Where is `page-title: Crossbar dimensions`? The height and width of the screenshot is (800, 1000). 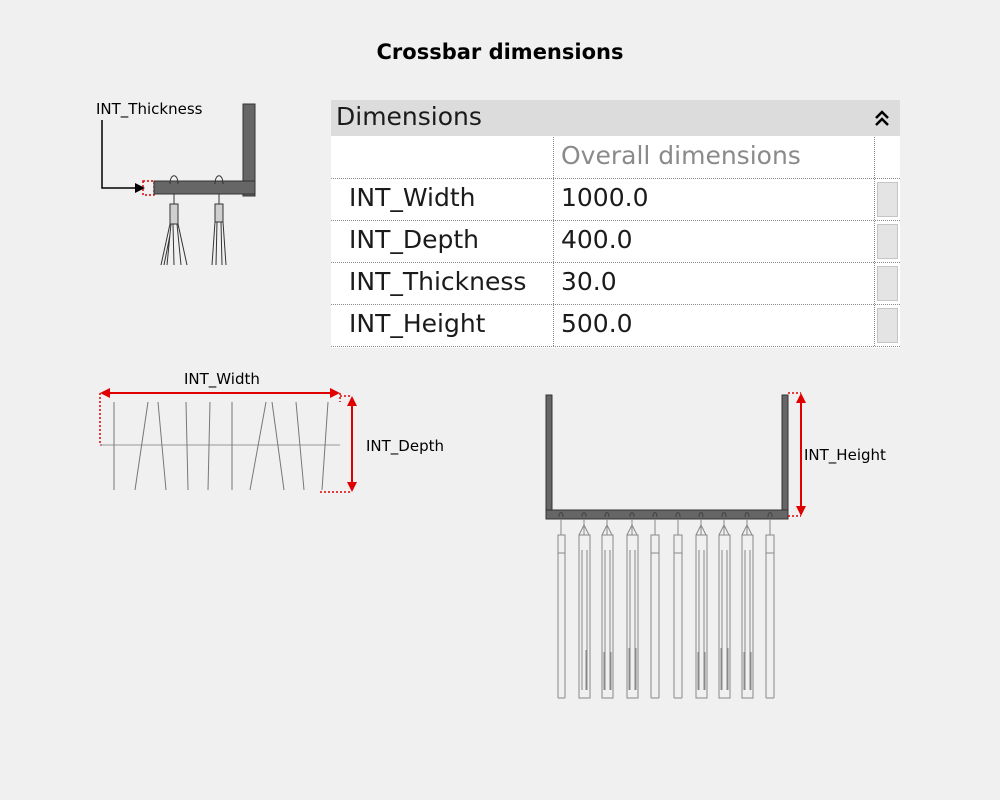 page-title: Crossbar dimensions is located at coordinates (500, 52).